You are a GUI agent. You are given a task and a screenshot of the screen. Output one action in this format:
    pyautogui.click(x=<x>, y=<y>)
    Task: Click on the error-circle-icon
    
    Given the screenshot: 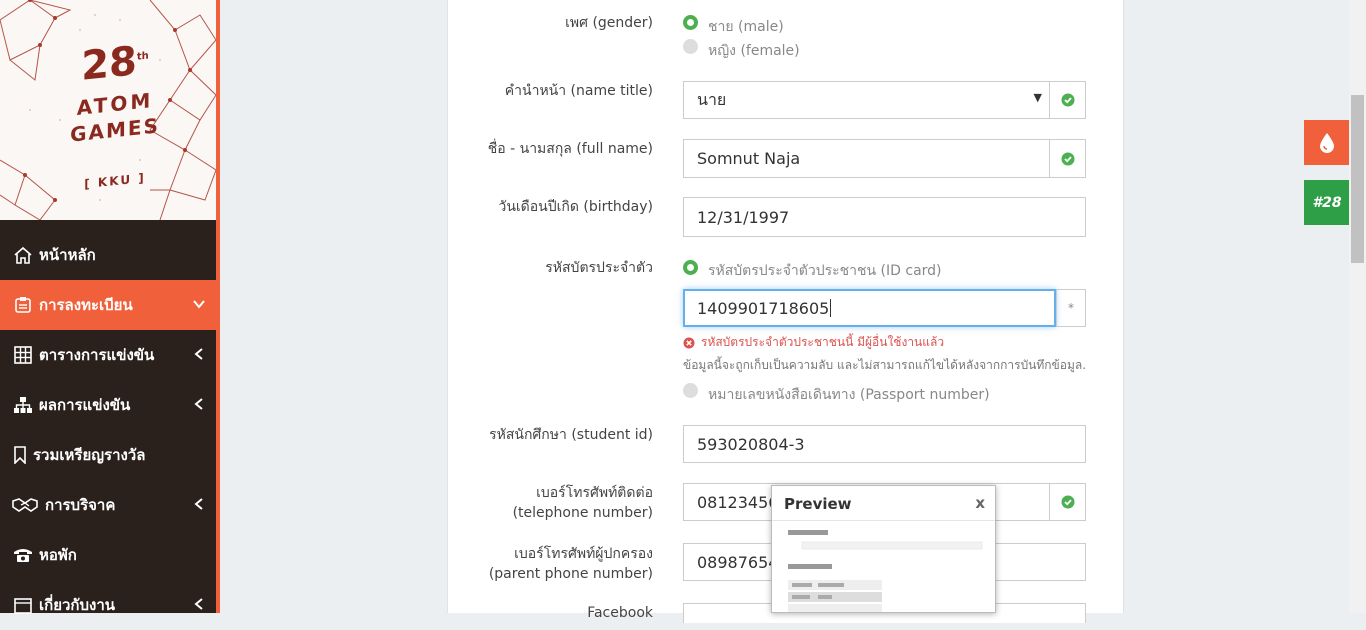 What is the action you would take?
    pyautogui.click(x=689, y=342)
    